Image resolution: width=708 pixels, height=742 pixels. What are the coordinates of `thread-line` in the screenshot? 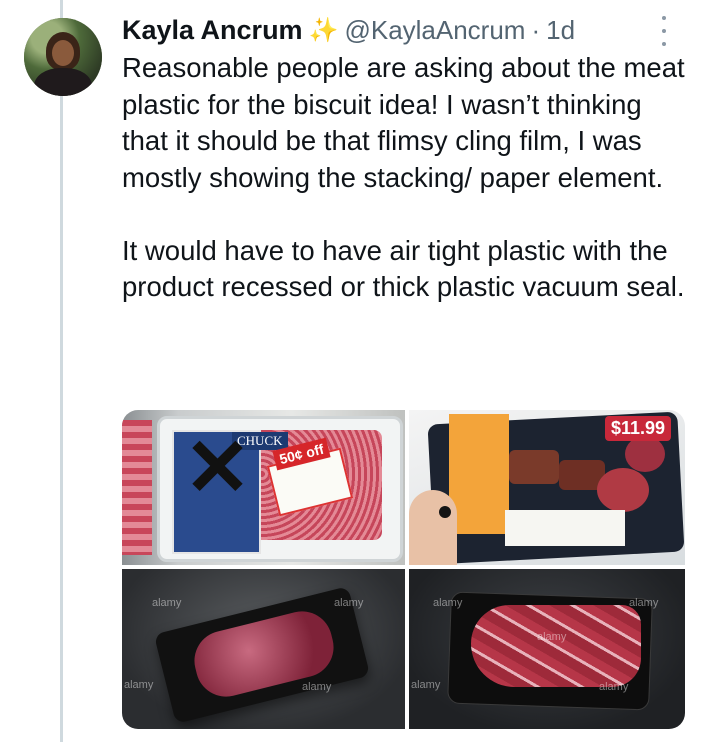 It's located at (61, 371).